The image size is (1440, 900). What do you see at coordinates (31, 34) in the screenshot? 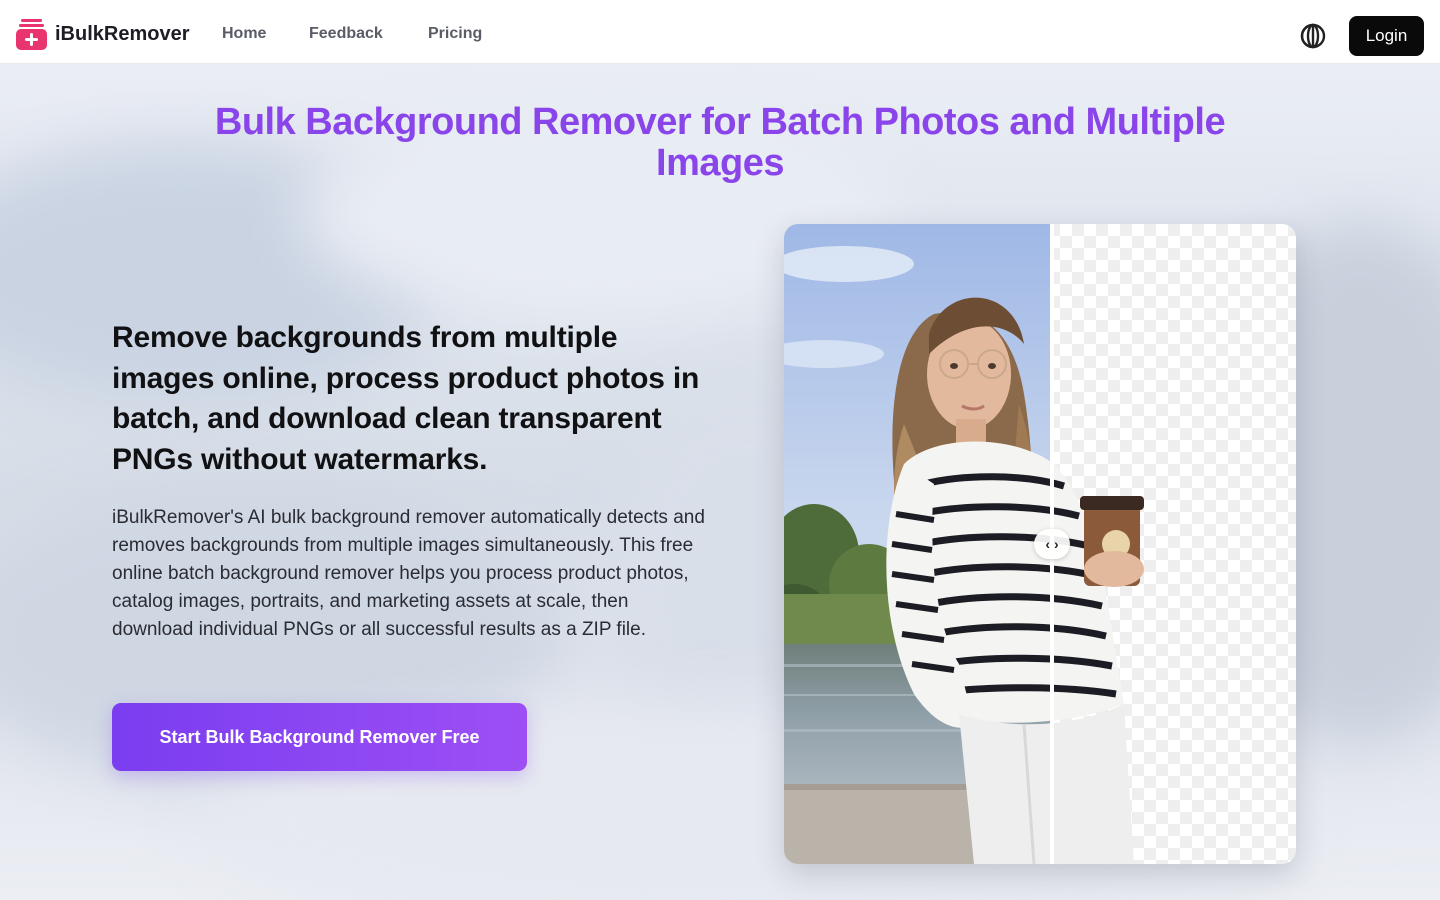
I see `logo-icon` at bounding box center [31, 34].